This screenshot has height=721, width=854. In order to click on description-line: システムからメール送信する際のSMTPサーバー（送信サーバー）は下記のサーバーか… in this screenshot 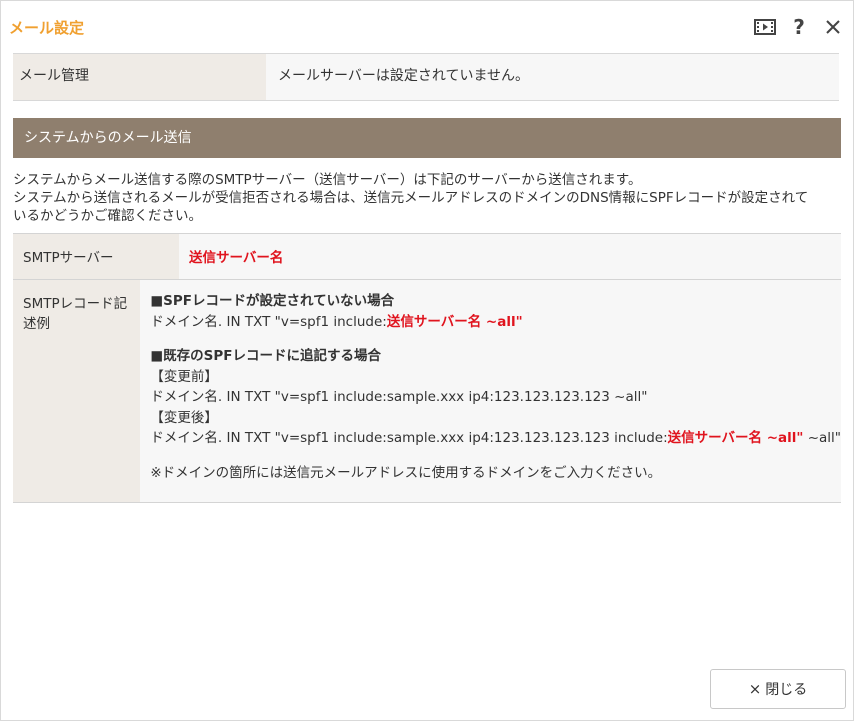, I will do `click(327, 180)`.